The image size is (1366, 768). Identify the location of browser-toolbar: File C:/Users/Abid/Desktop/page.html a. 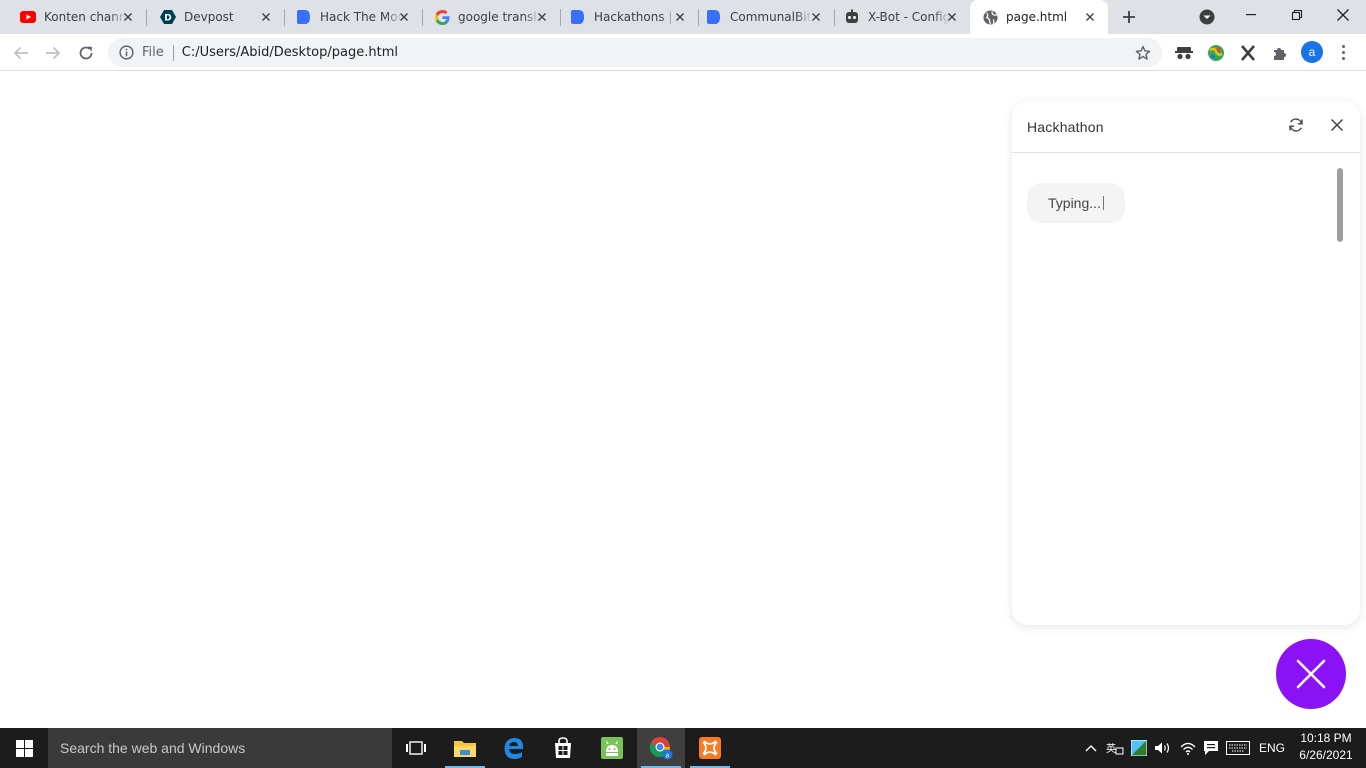
(683, 52).